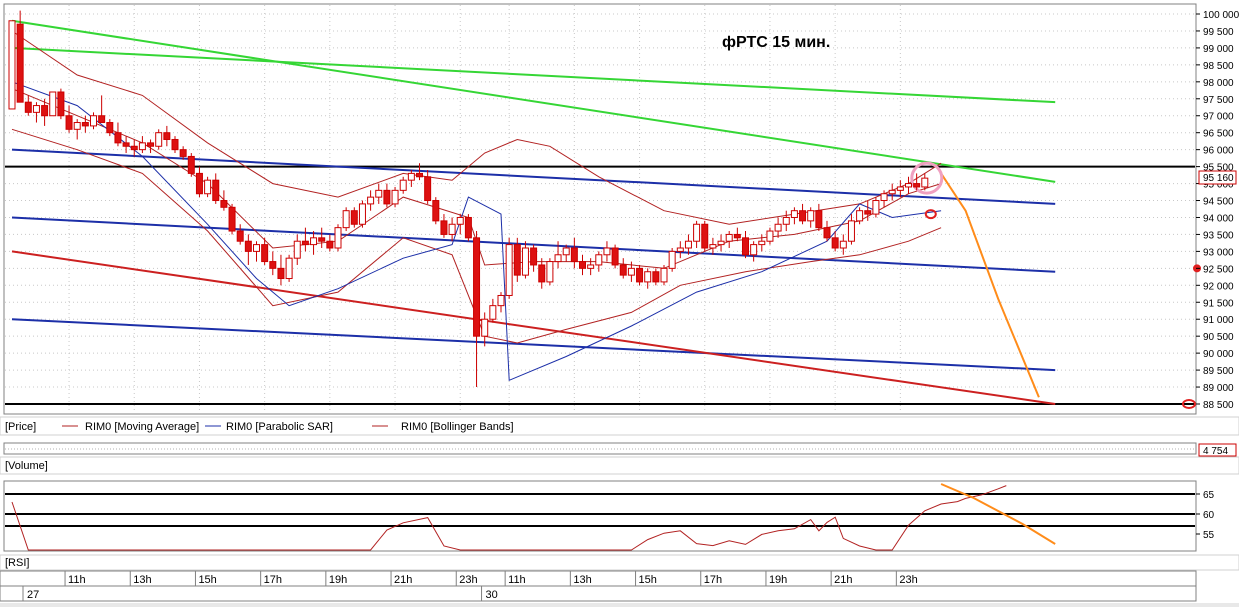 The height and width of the screenshot is (607, 1239). I want to click on price-tick-label: 99 500, so click(1218, 32).